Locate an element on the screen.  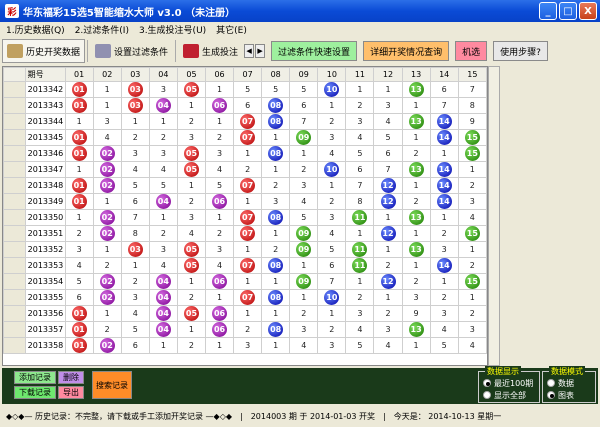
display-recent-option: 最近100期 is located at coordinates (511, 383).